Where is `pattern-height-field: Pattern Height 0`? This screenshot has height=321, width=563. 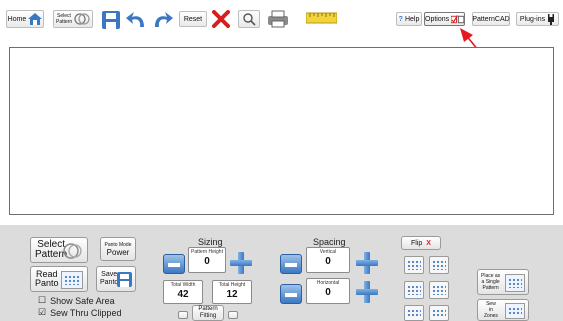
pattern-height-field: Pattern Height 0 is located at coordinates (207, 260).